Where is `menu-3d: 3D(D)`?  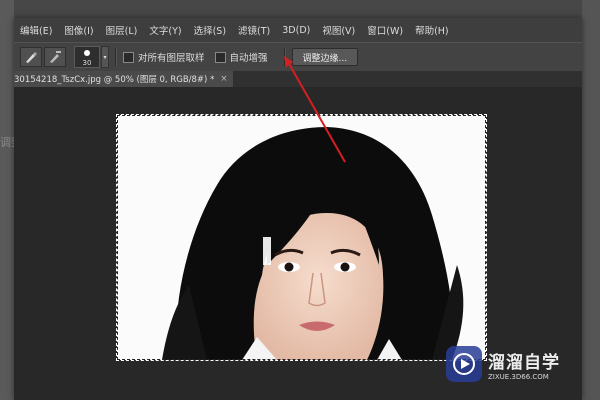
menu-3d: 3D(D) is located at coordinates (296, 30).